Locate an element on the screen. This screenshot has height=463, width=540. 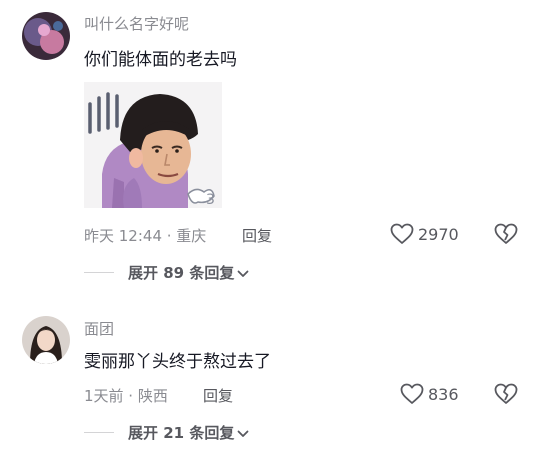
comment-meta: 1天前 · 陕西 is located at coordinates (126, 396).